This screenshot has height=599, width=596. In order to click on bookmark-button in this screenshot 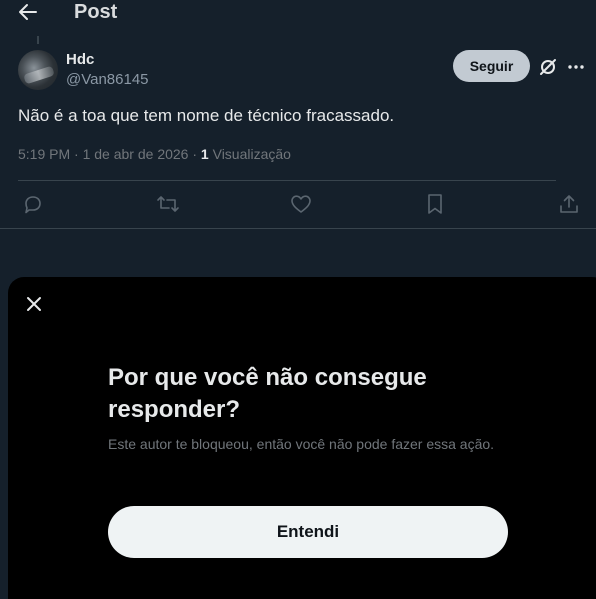, I will do `click(435, 204)`.